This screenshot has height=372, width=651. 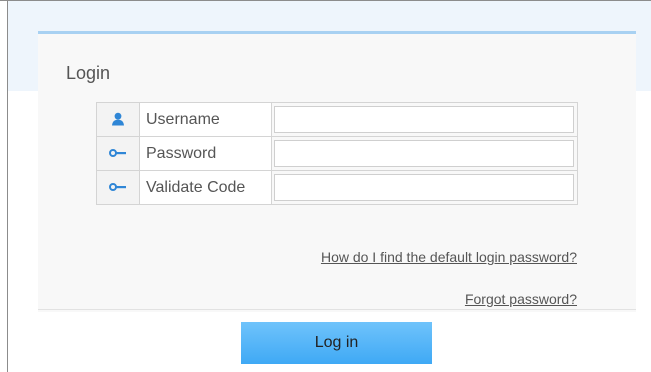 I want to click on password-label: Password, so click(x=205, y=153).